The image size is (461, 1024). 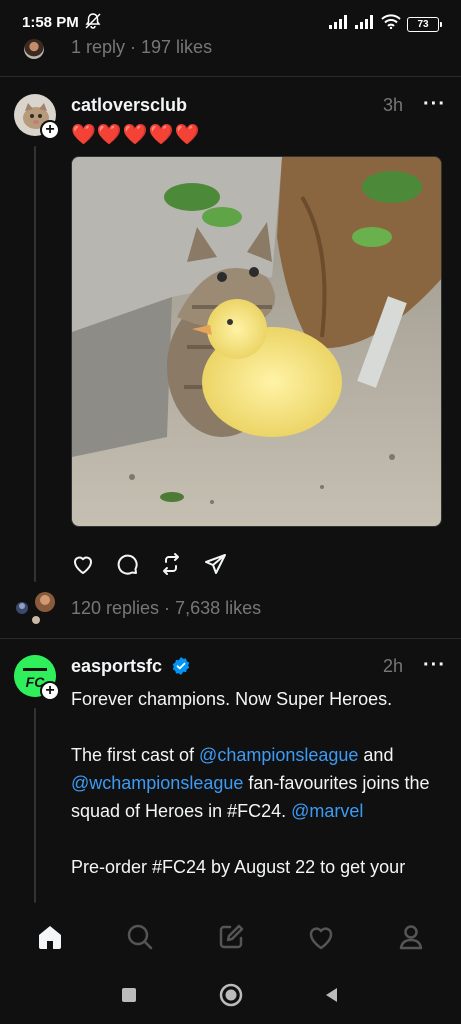 What do you see at coordinates (376, 755) in the screenshot?
I see `text-span: and` at bounding box center [376, 755].